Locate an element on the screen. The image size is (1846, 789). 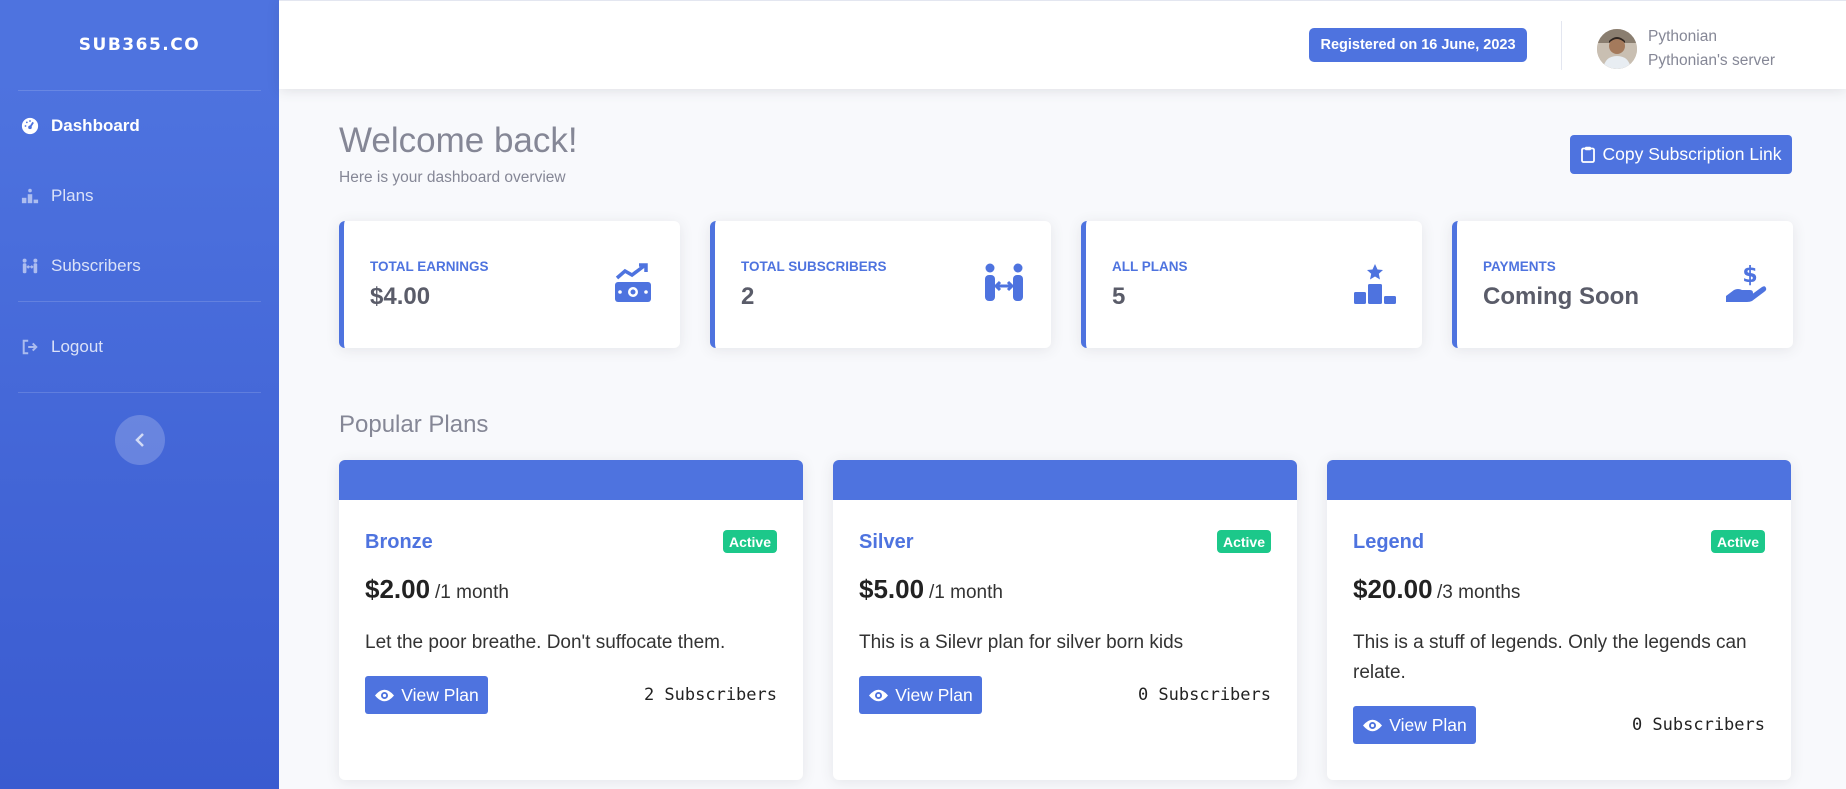
copy-button-label: Copy Subscription Link is located at coordinates (1692, 154).